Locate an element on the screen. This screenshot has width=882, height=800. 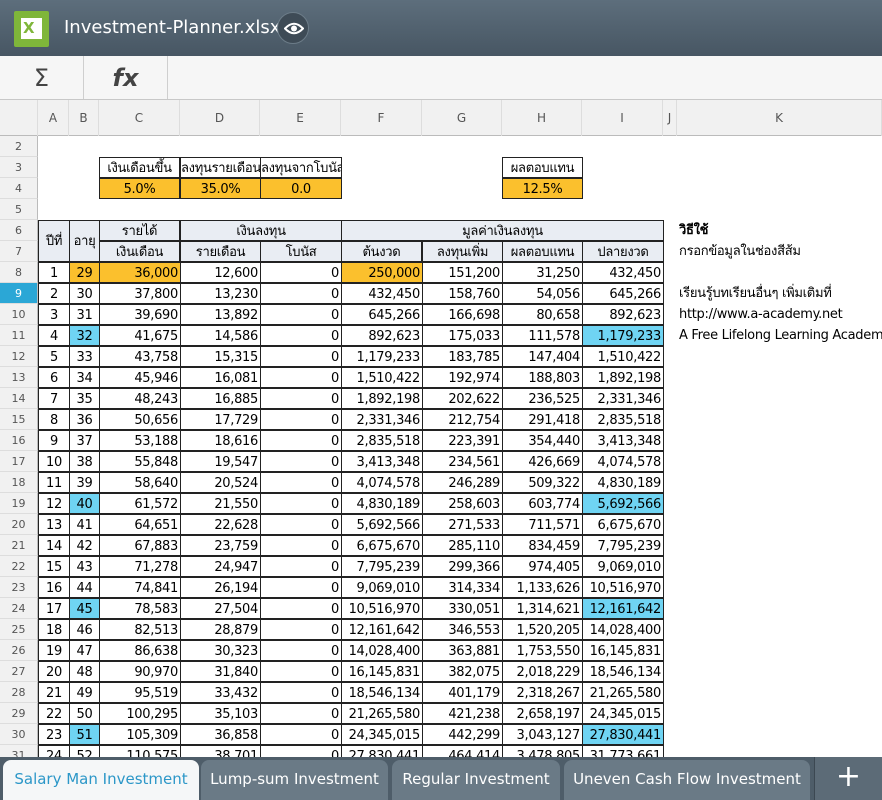
table-cell-mon: 28,879 is located at coordinates (220, 629).